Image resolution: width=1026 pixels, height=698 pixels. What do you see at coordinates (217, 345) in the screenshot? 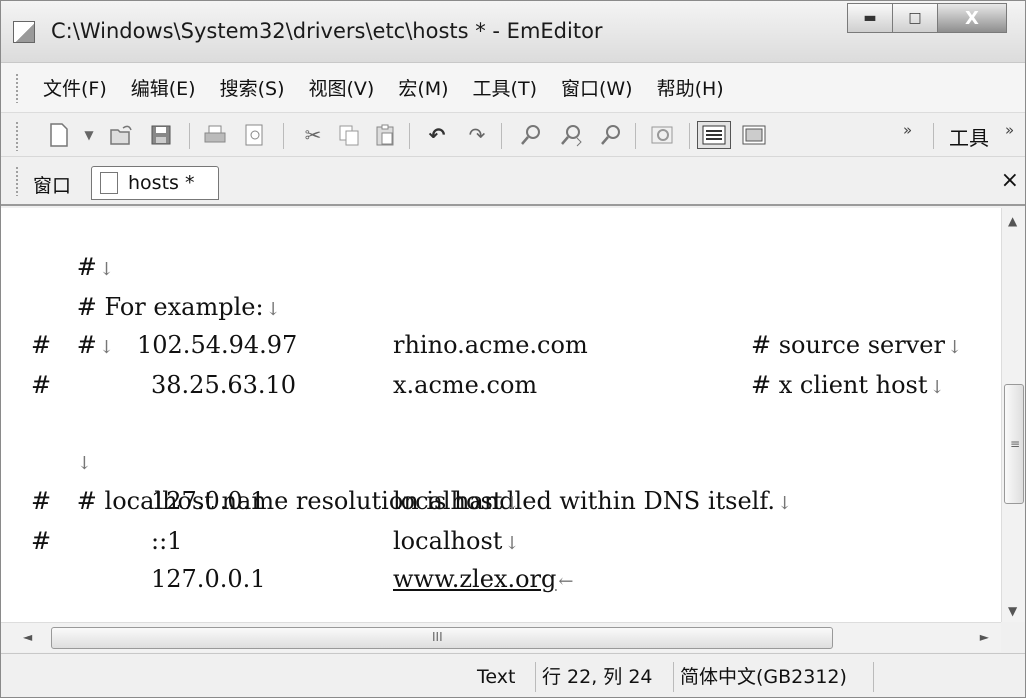
I see `ip-address: 102.54.94.97` at bounding box center [217, 345].